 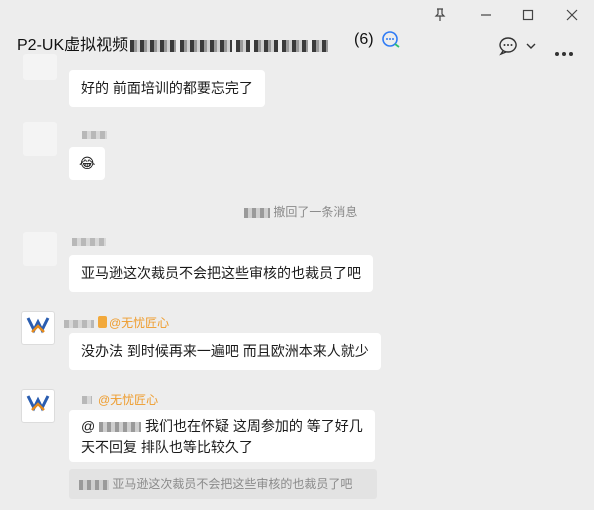 I want to click on message-bubble: 好的 前面培训的都要忘完了, so click(x=167, y=88).